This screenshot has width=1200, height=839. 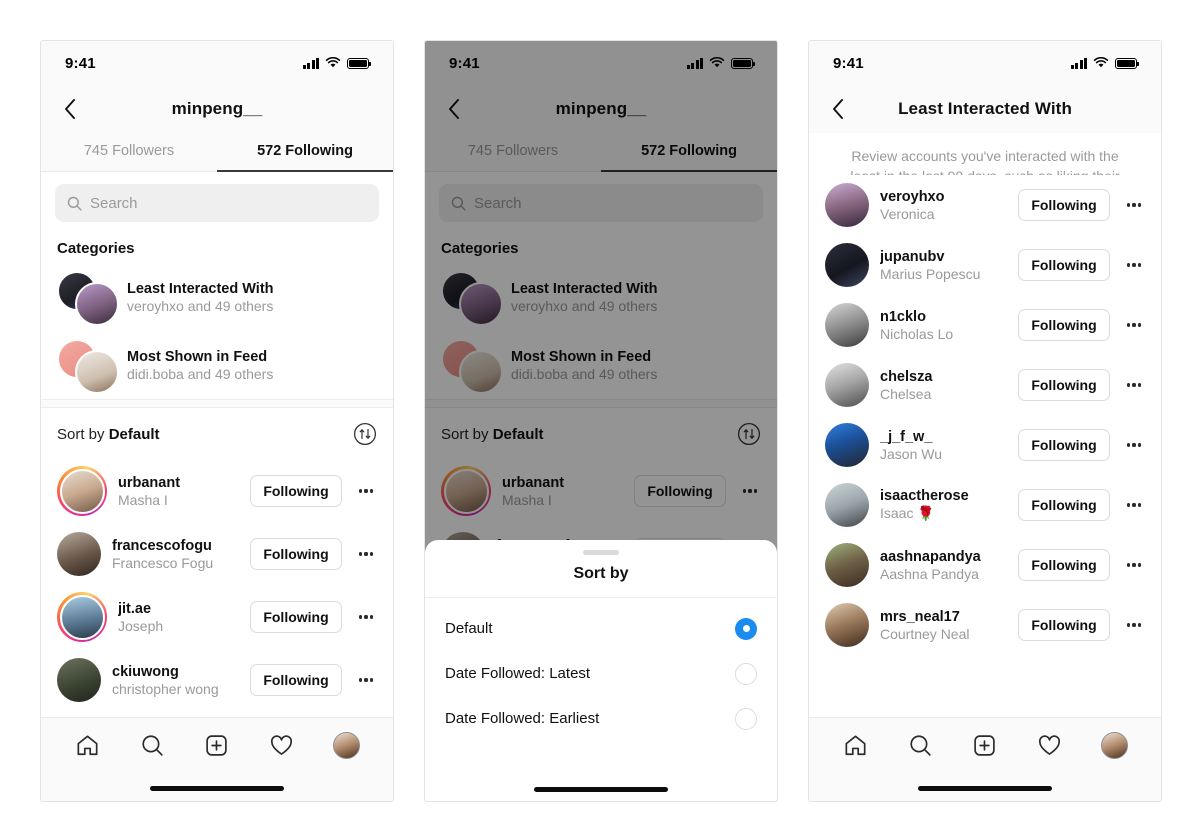 What do you see at coordinates (601, 628) in the screenshot?
I see `sort-option-default: Default` at bounding box center [601, 628].